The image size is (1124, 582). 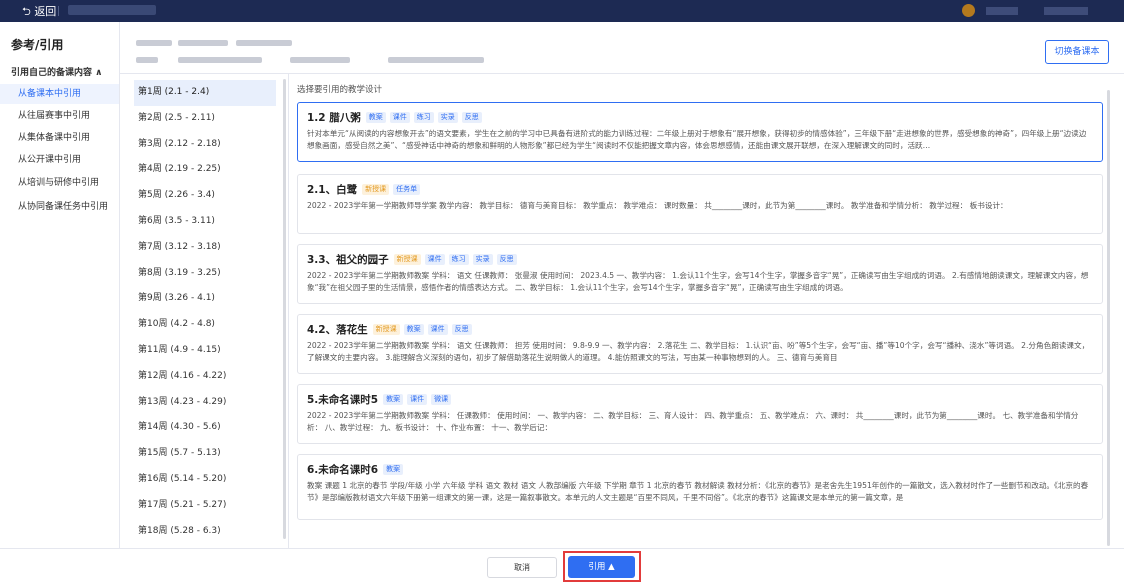 I want to click on lesson-card-title: 1.2 腊八粥, so click(x=334, y=117).